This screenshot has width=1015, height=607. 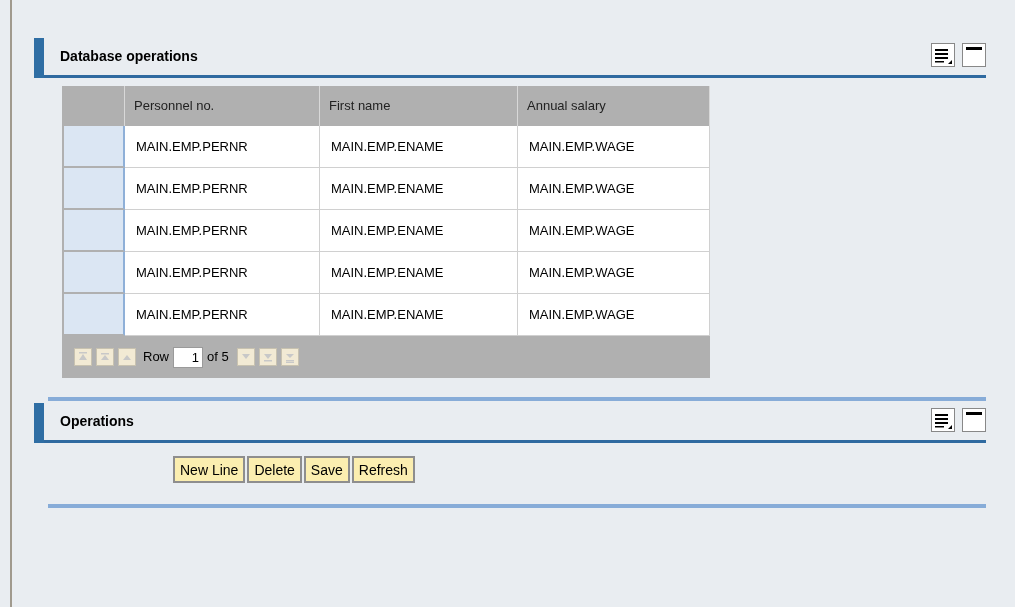 What do you see at coordinates (326, 469) in the screenshot?
I see `action-button: Save` at bounding box center [326, 469].